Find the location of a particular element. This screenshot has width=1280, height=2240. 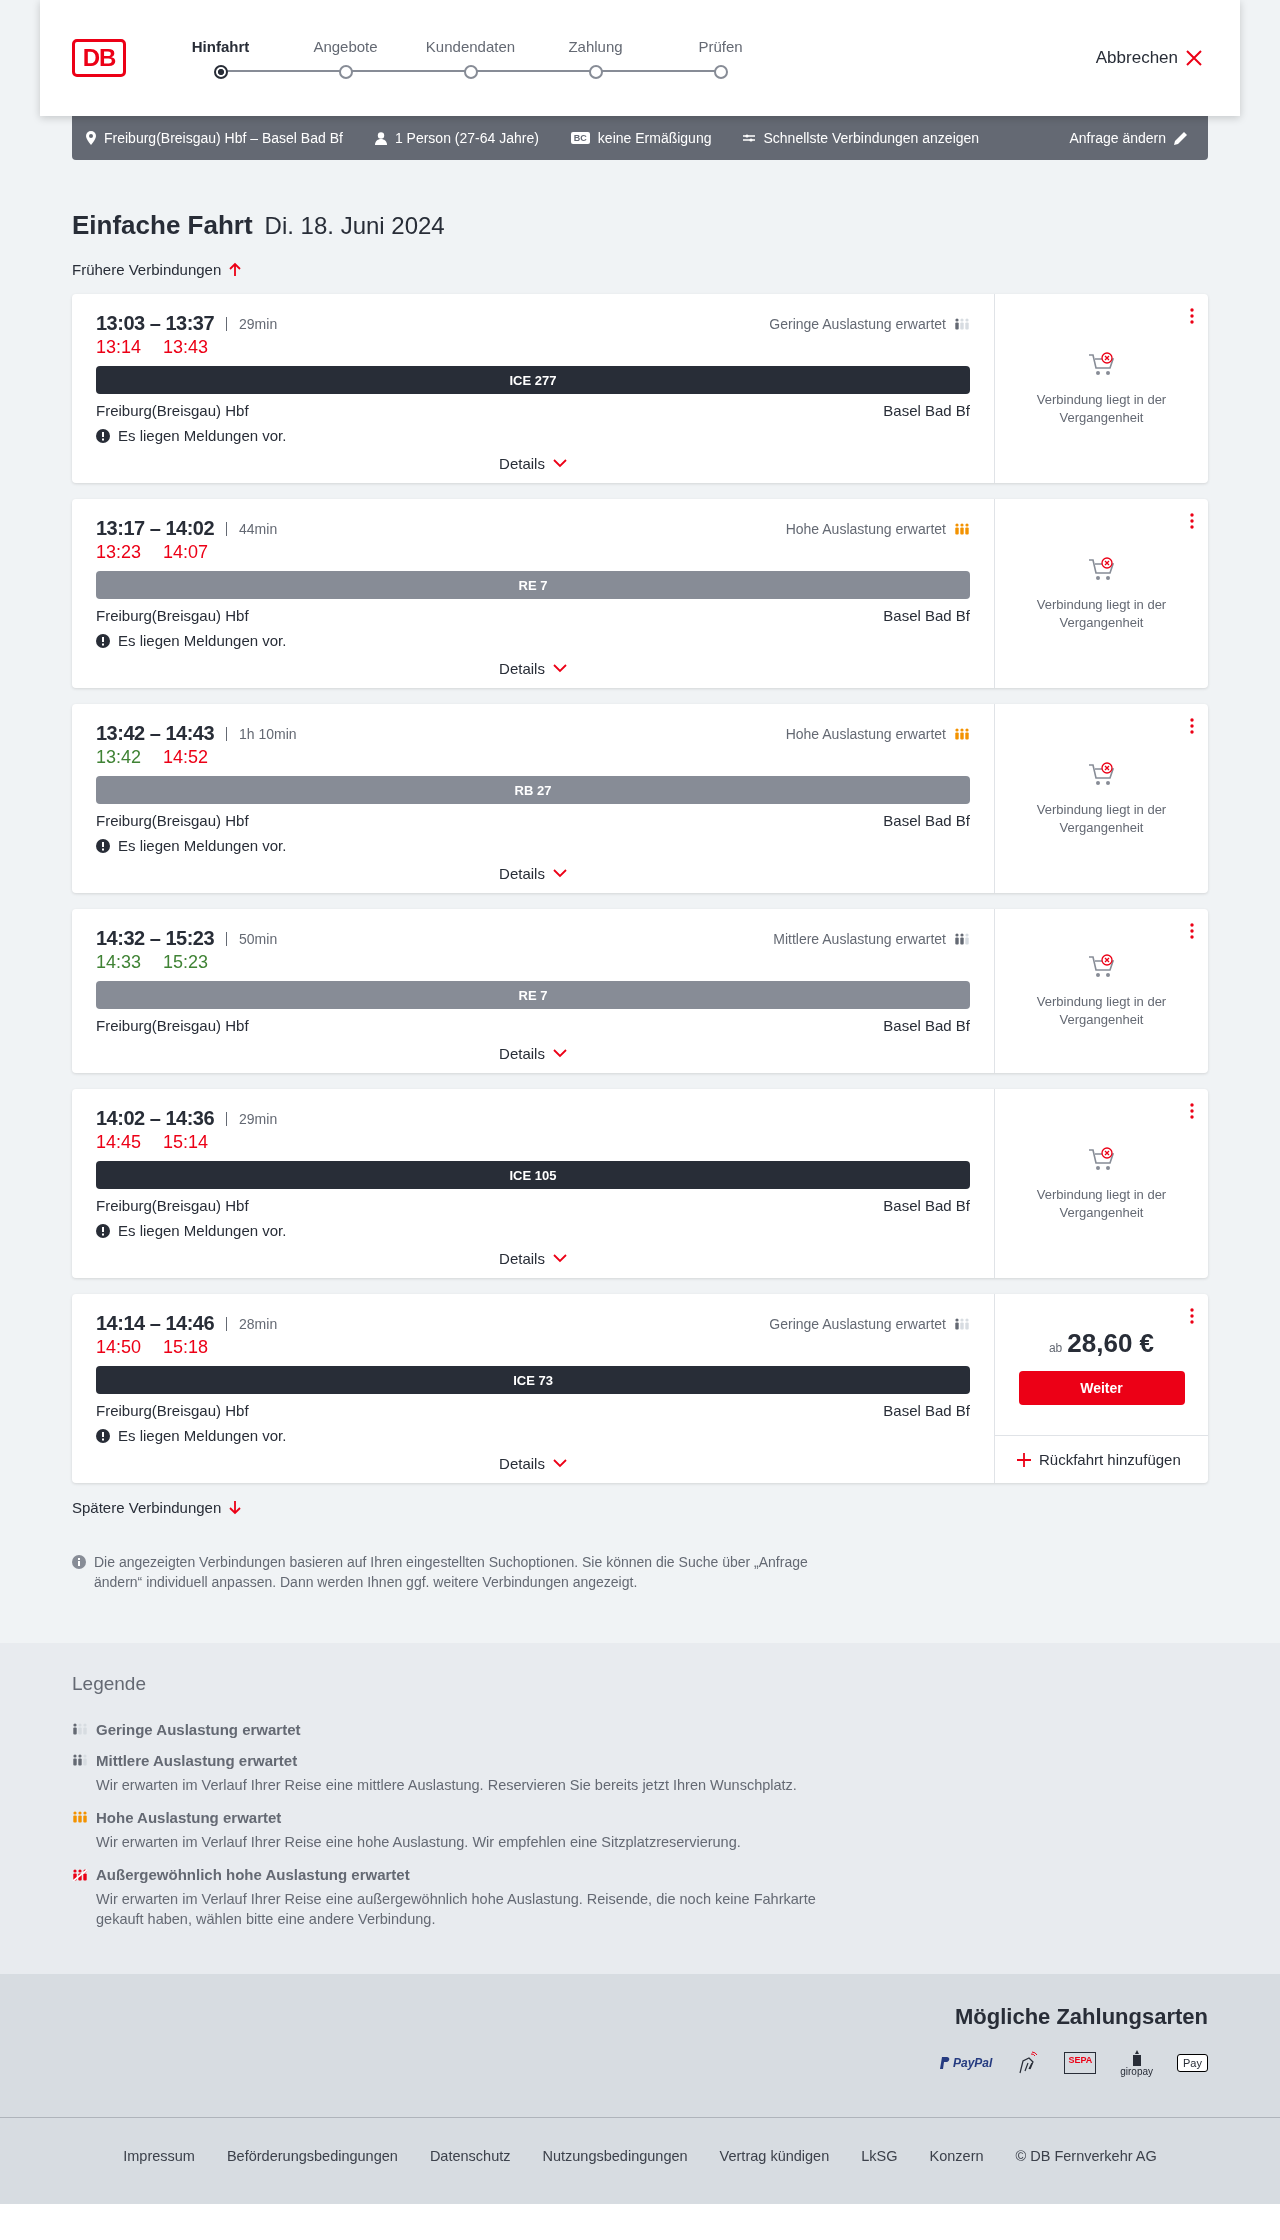

earlier-connections-link: Frühere Verbindungen is located at coordinates (157, 269).